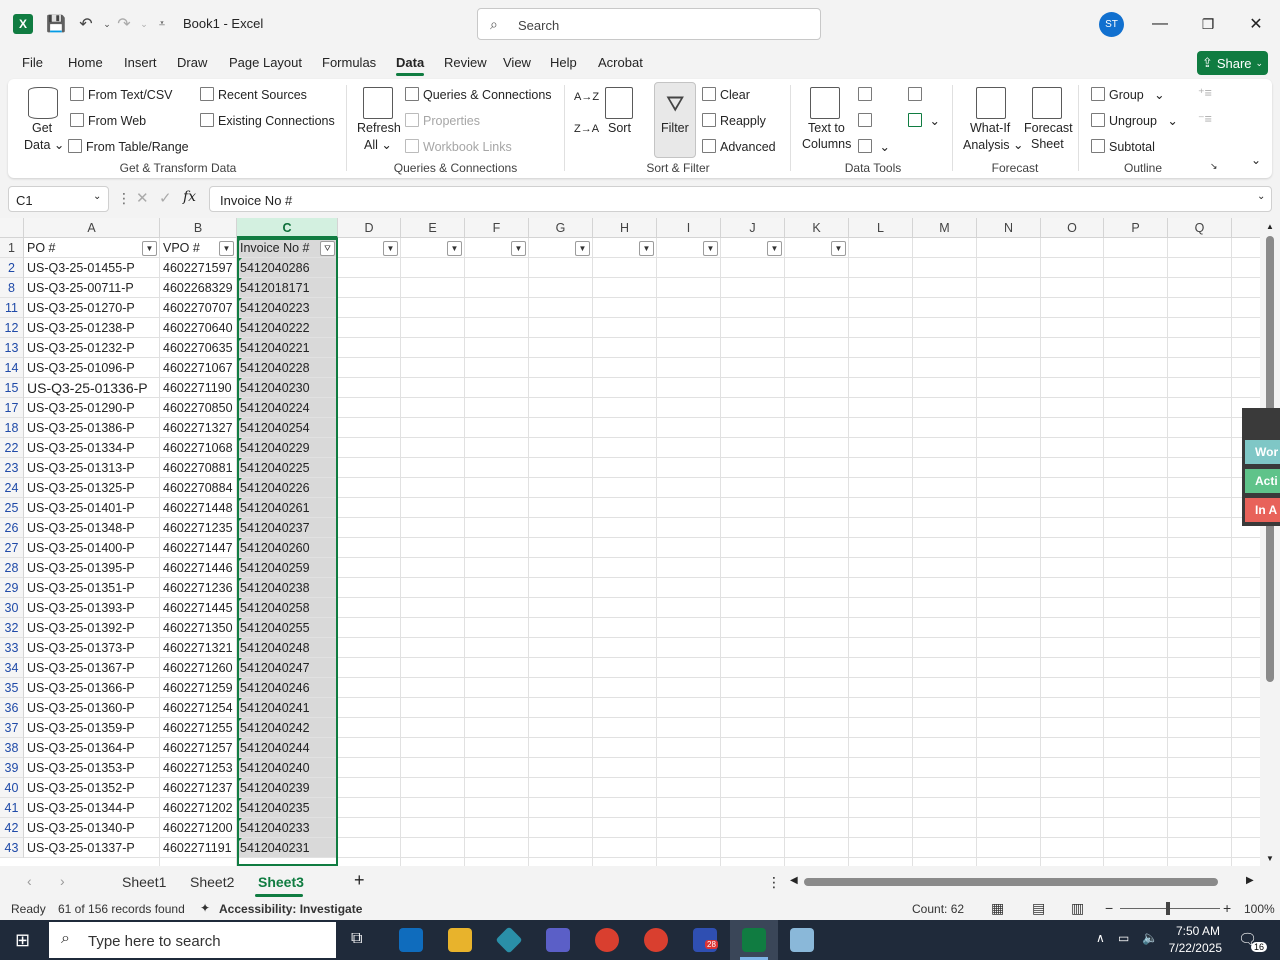  I want to click on sheet-tab-3: Sheet3, so click(281, 882).